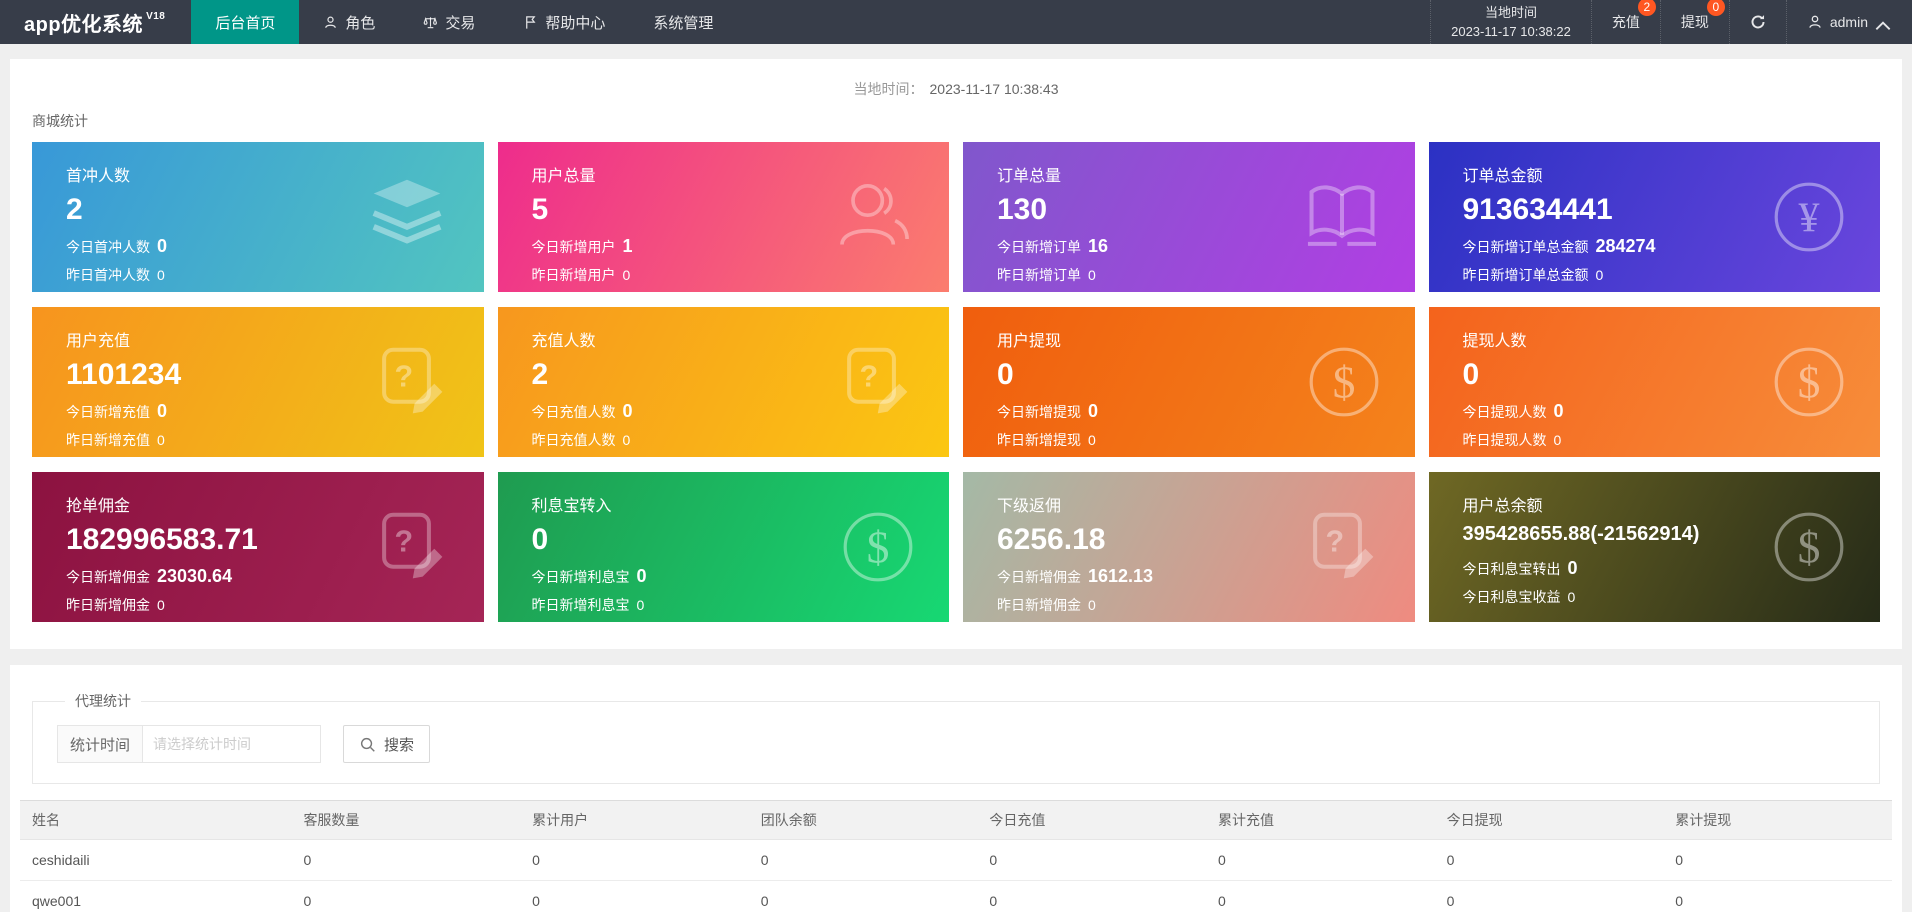 This screenshot has width=1912, height=912. Describe the element at coordinates (1051, 539) in the screenshot. I see `card-value: 6256.18` at that location.